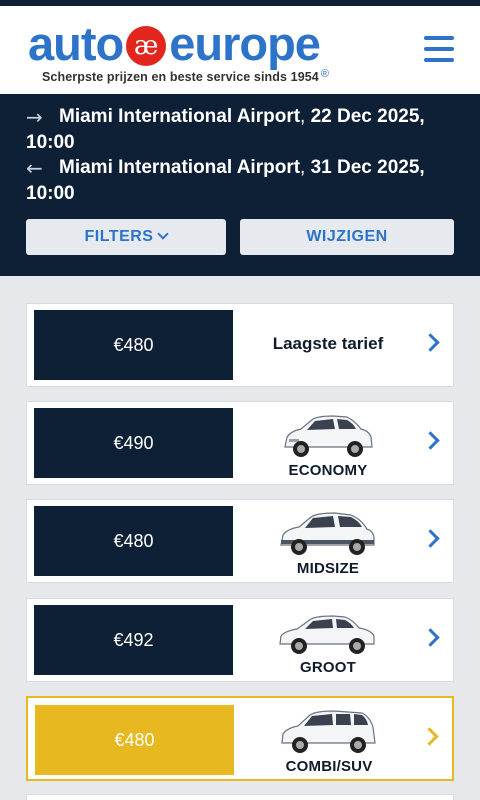  I want to click on category-label: GROOT, so click(328, 667).